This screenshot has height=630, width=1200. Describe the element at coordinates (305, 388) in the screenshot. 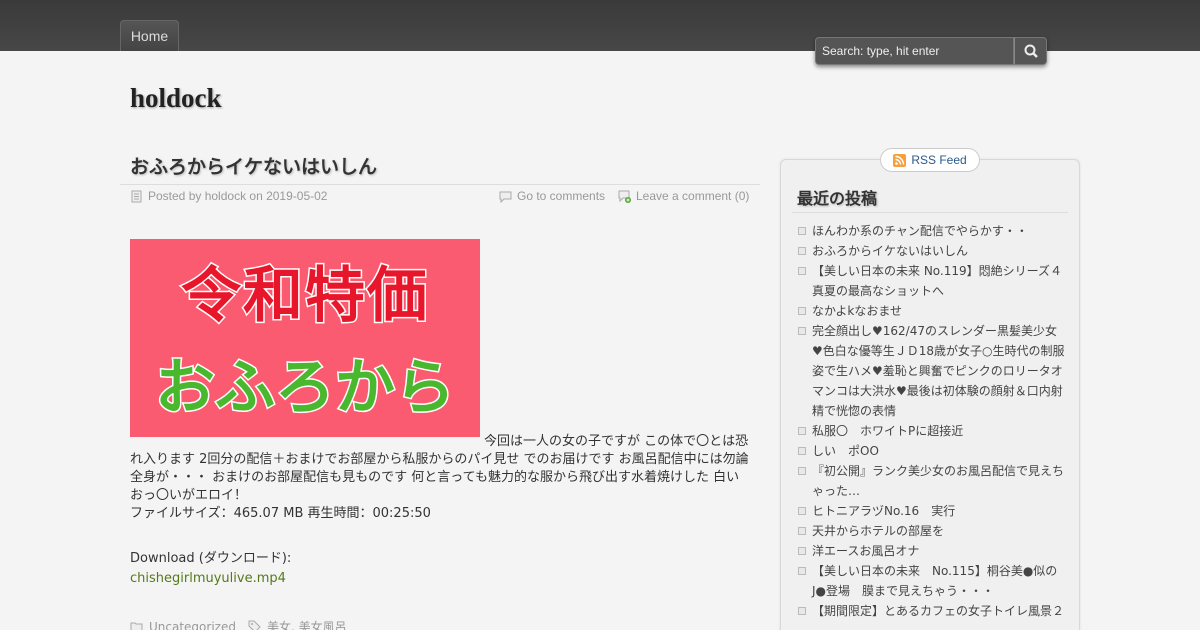

I see `thumbnail-text-line2: おふろから` at that location.